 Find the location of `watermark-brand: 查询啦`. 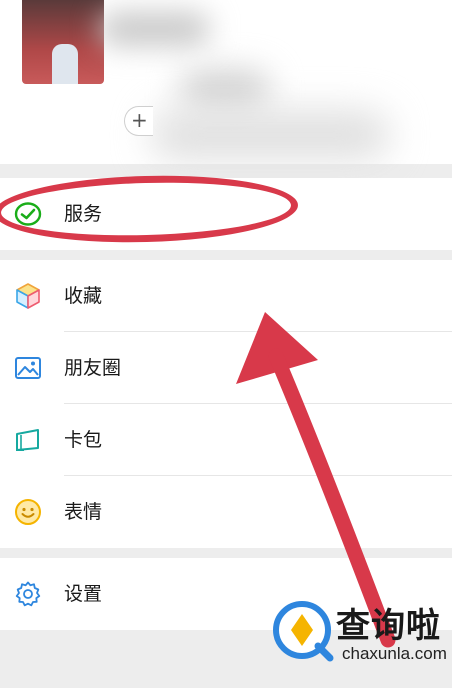

watermark-brand: 查询啦 is located at coordinates (388, 626).